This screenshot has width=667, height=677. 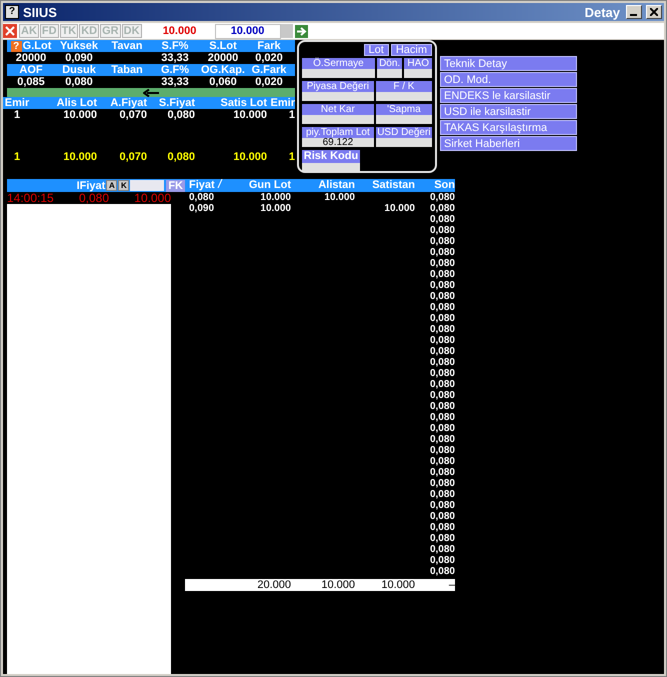 I want to click on column-header: AOF, so click(x=31, y=70).